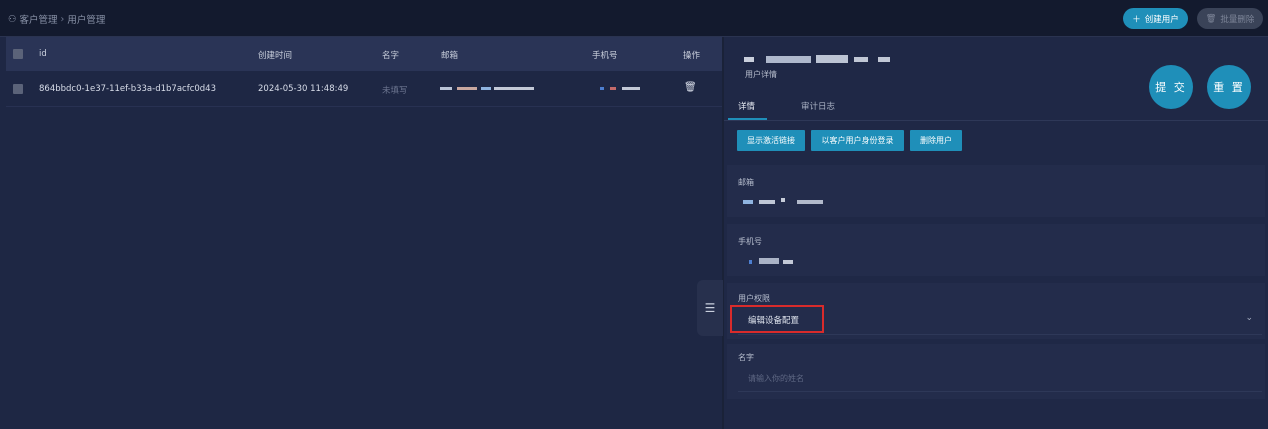 Image resolution: width=1268 pixels, height=429 pixels. Describe the element at coordinates (18, 54) in the screenshot. I see `select-all-checkbox` at that location.